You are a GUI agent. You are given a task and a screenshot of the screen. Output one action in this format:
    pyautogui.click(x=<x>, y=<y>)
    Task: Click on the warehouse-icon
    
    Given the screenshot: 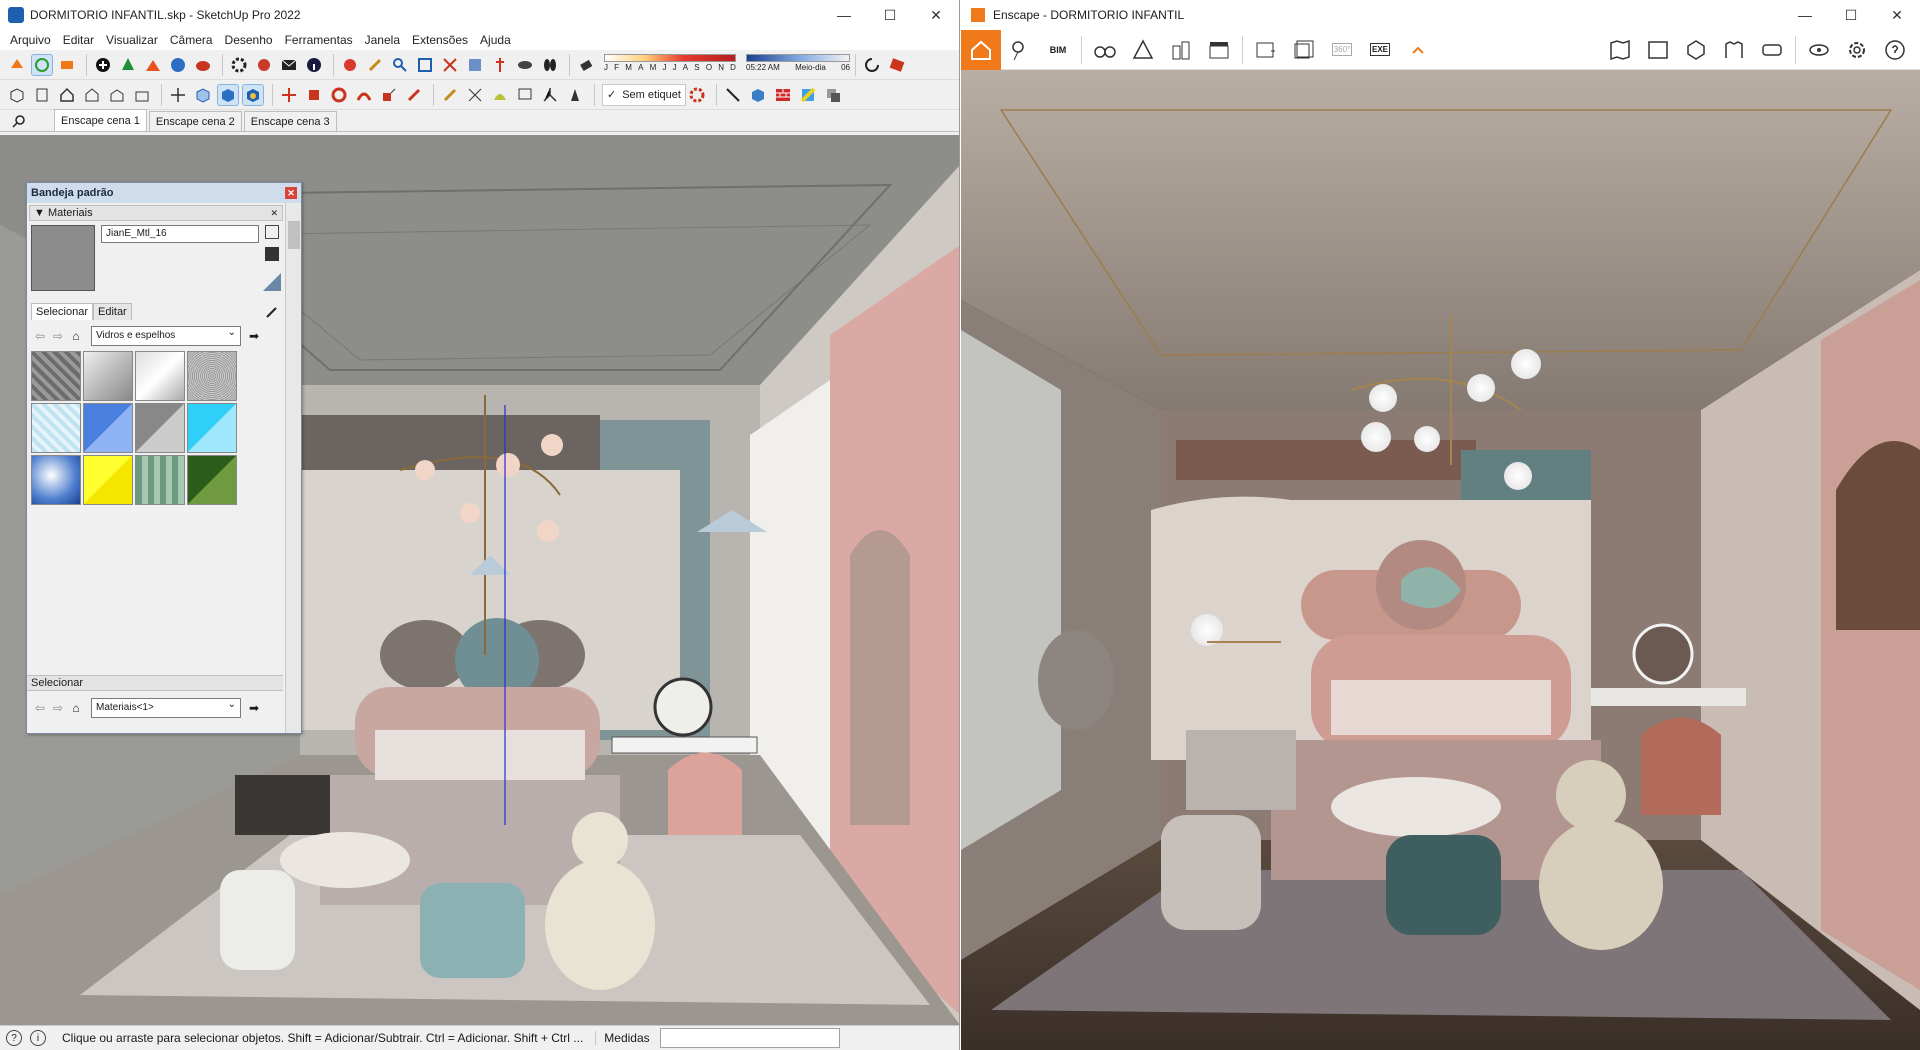 What is the action you would take?
    pyautogui.click(x=178, y=65)
    